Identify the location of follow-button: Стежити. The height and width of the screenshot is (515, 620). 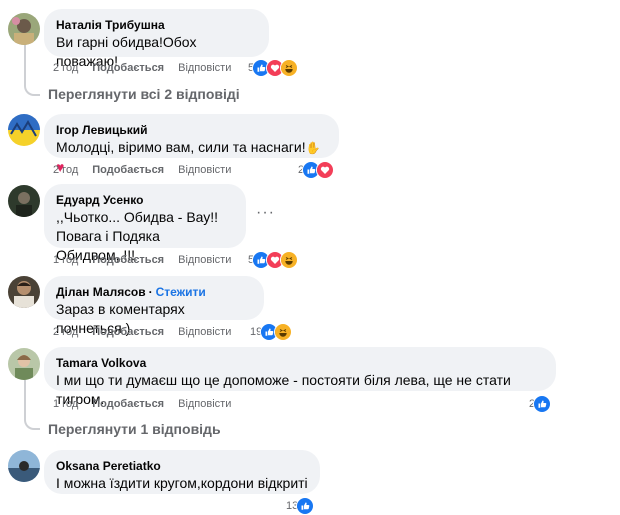
(181, 292).